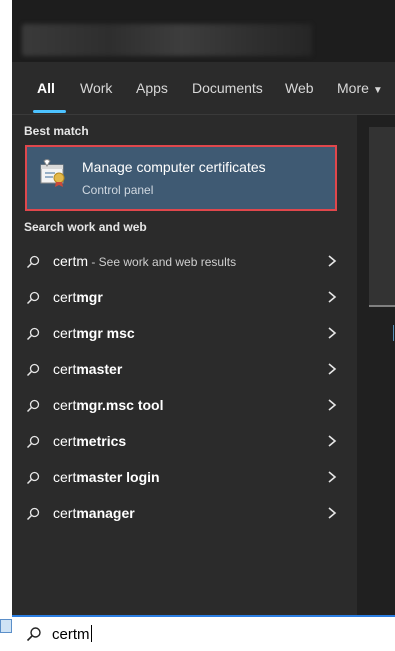 This screenshot has width=395, height=651. What do you see at coordinates (184, 370) in the screenshot?
I see `search-result-row: certmaster` at bounding box center [184, 370].